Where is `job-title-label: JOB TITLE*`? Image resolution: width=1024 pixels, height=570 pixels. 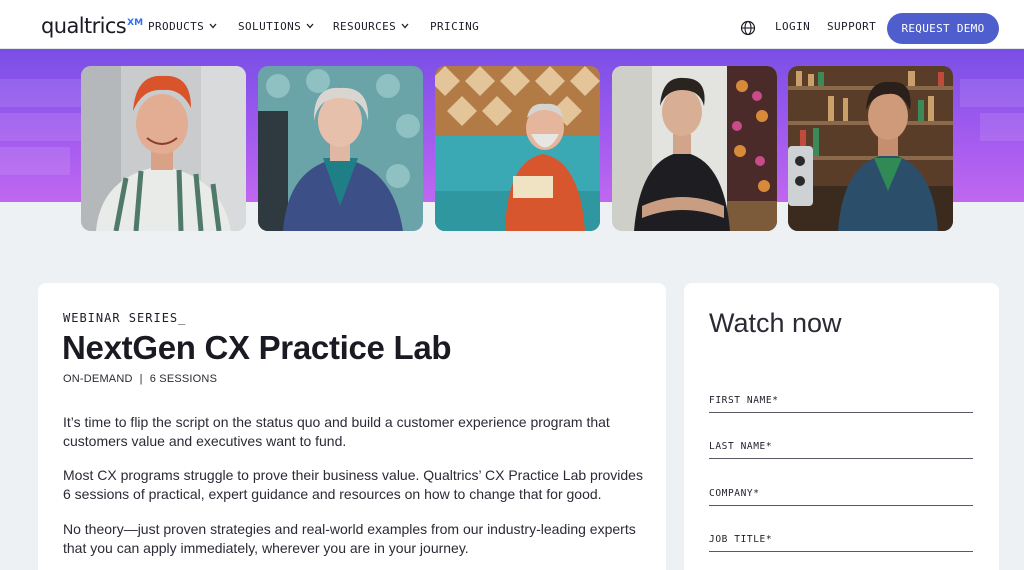
job-title-label: JOB TITLE* is located at coordinates (741, 539).